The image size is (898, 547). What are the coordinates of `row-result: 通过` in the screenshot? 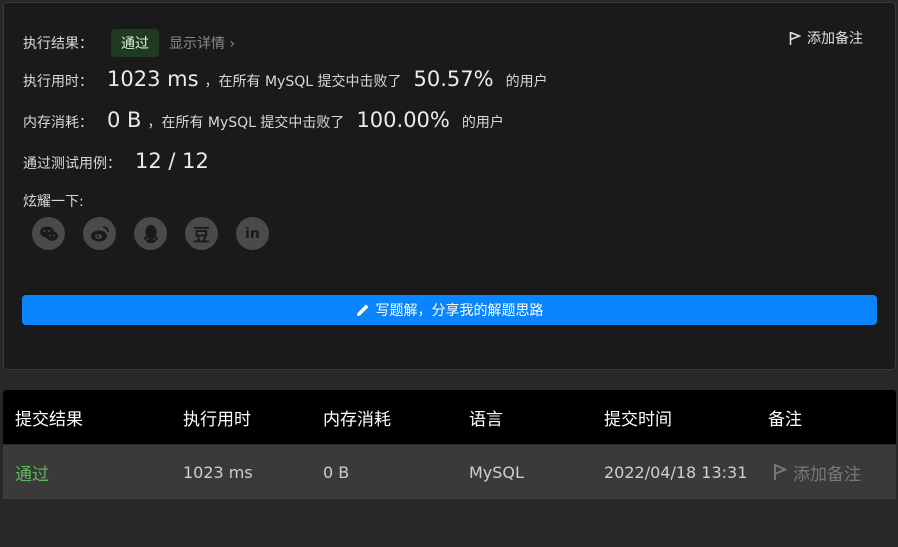 It's located at (32, 472).